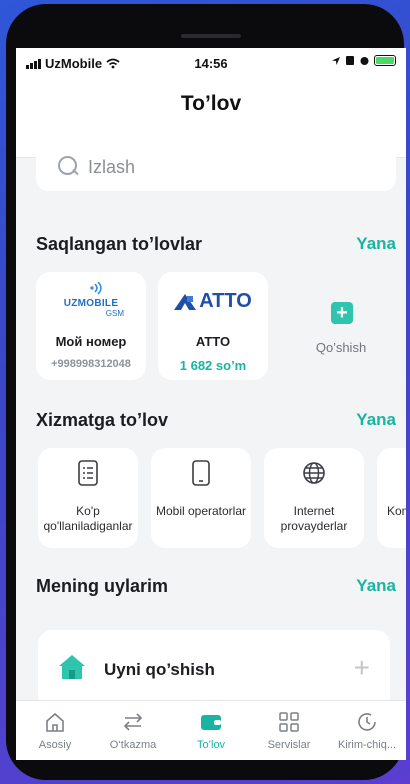 The height and width of the screenshot is (784, 410). Describe the element at coordinates (289, 722) in the screenshot. I see `grid-icon` at that location.